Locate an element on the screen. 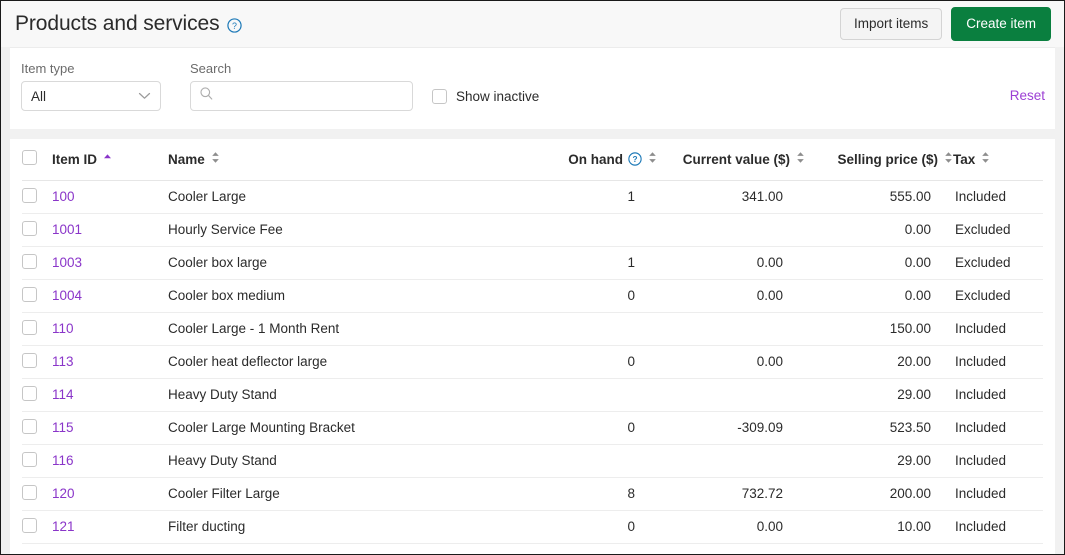 This screenshot has height=555, width=1065. column-label-current-value: Current value ($) is located at coordinates (736, 159).